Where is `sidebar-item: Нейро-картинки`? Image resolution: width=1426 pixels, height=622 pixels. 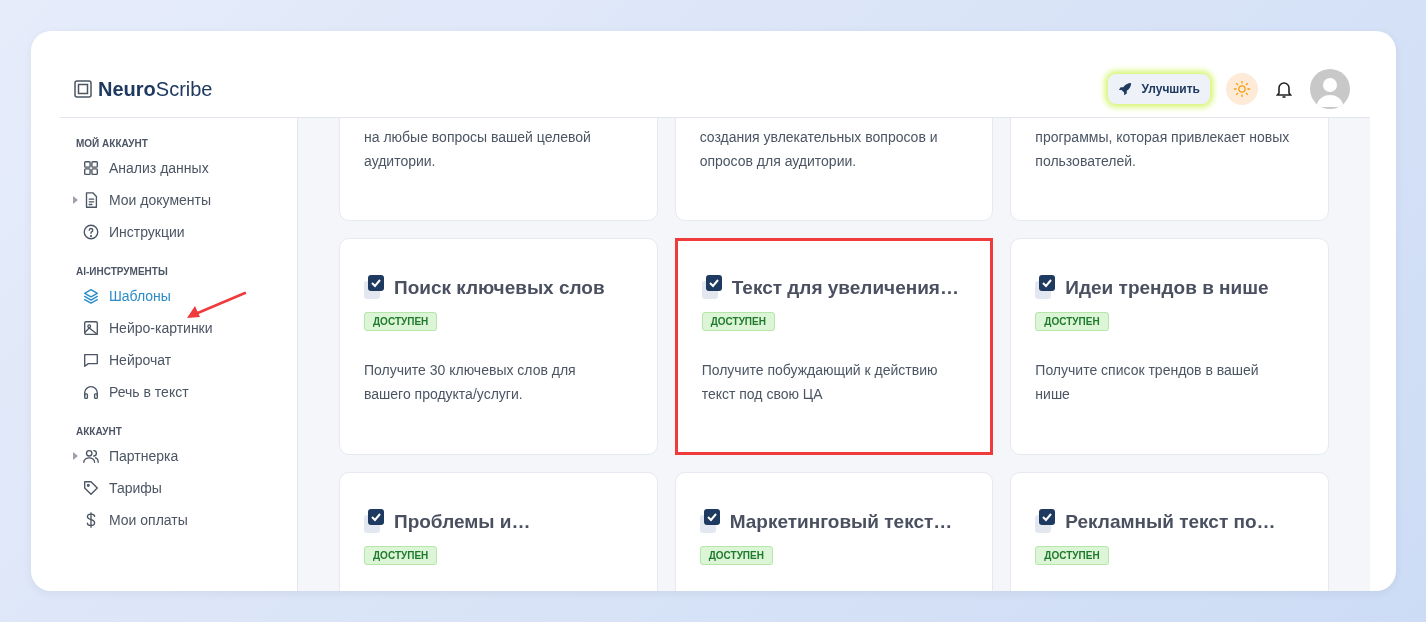
sidebar-item: Нейро-картинки is located at coordinates (147, 328).